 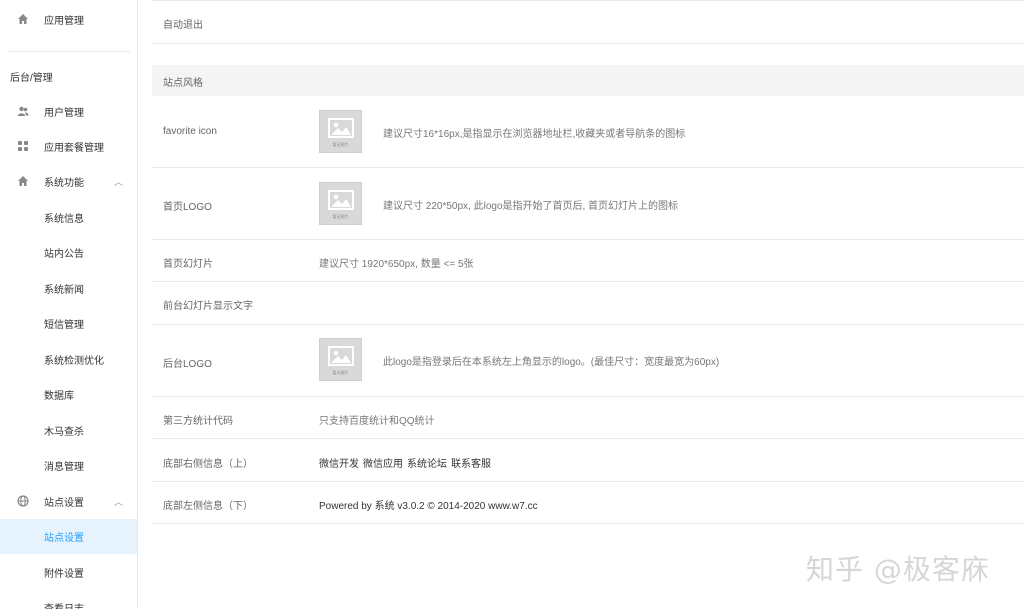 I want to click on footer-link-wechat-dev: 微信开发, so click(x=339, y=464).